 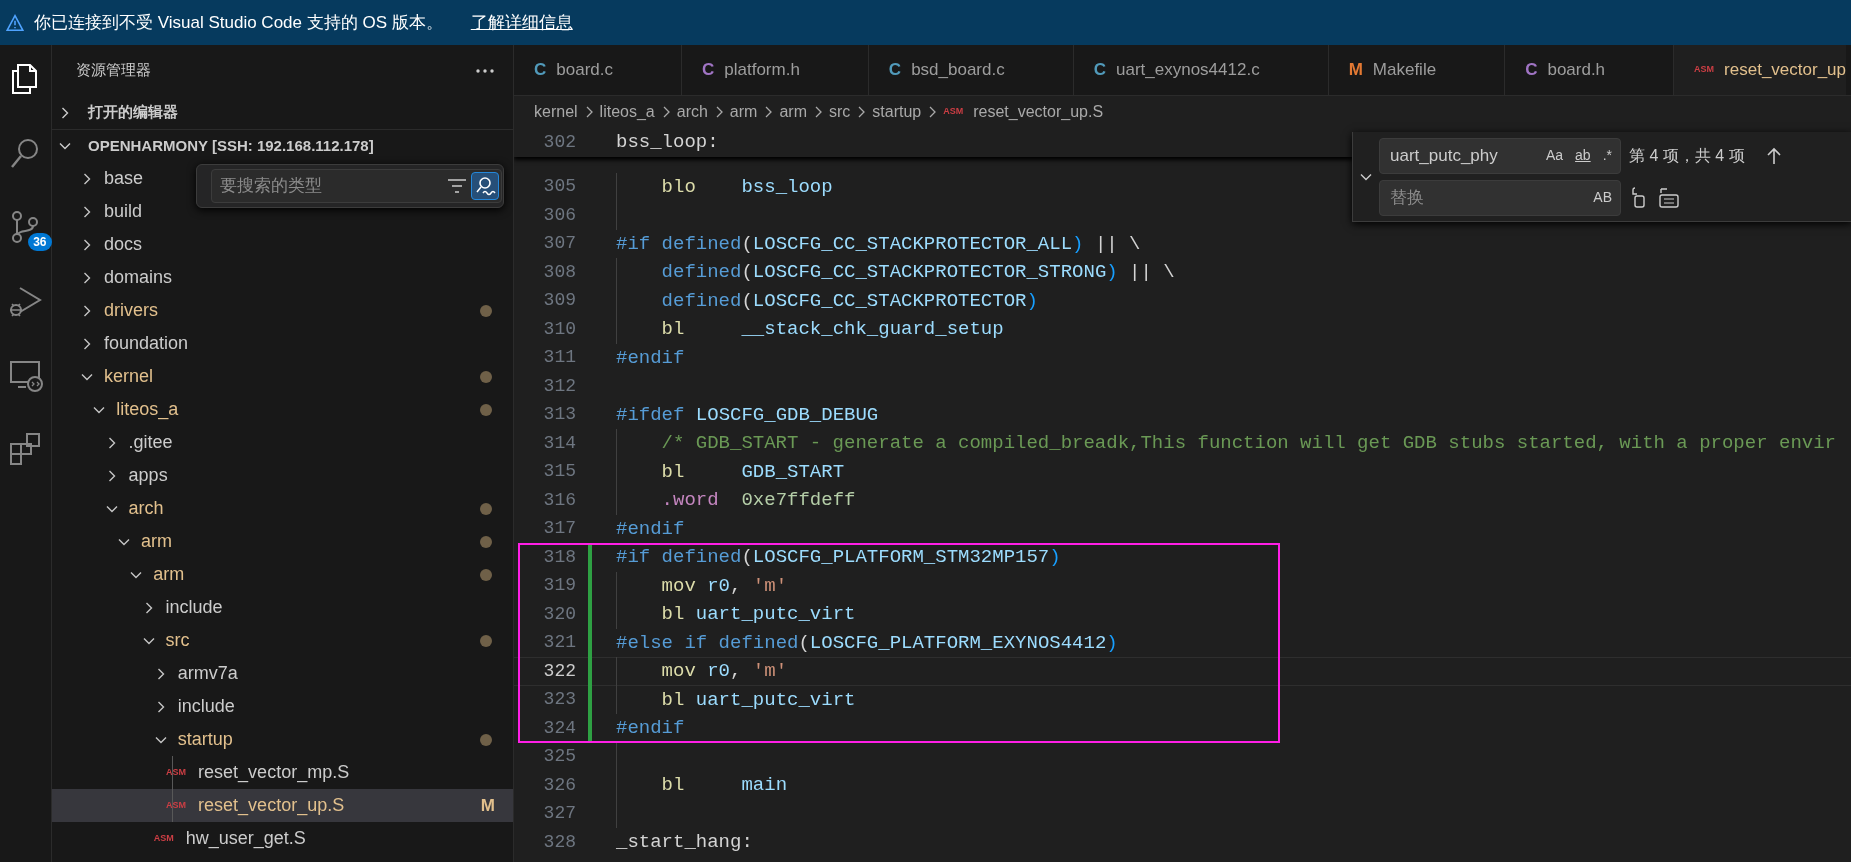 What do you see at coordinates (559, 586) in the screenshot?
I see `line-number: 319` at bounding box center [559, 586].